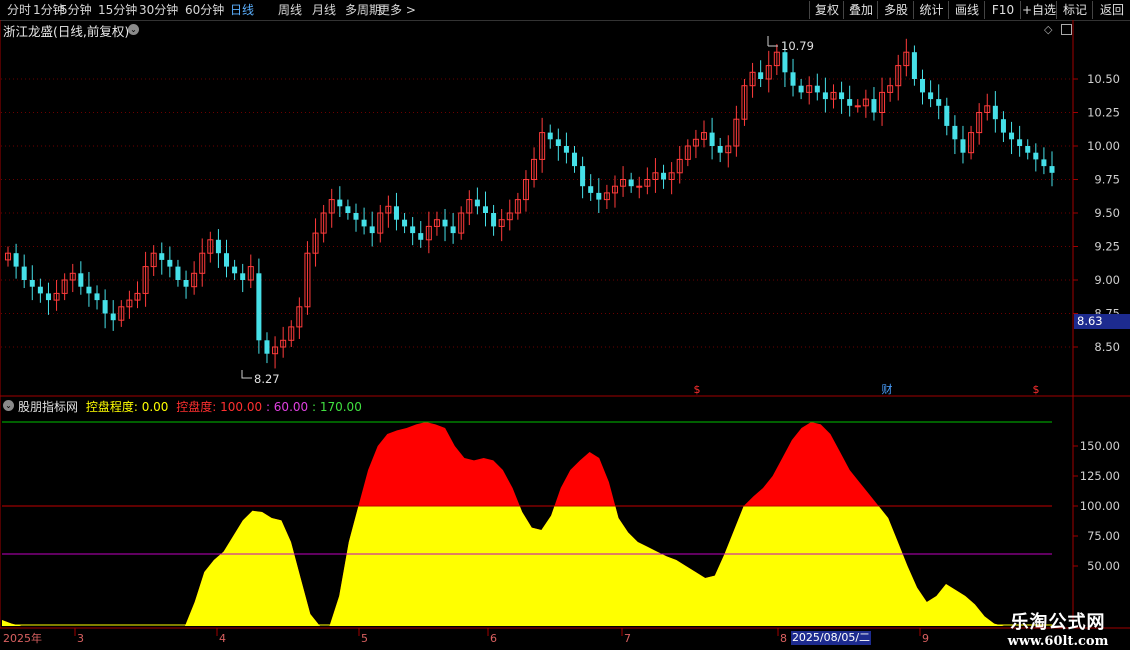 Image resolution: width=1130 pixels, height=650 pixels. What do you see at coordinates (1074, 10) in the screenshot?
I see `mark-button: 标记` at bounding box center [1074, 10].